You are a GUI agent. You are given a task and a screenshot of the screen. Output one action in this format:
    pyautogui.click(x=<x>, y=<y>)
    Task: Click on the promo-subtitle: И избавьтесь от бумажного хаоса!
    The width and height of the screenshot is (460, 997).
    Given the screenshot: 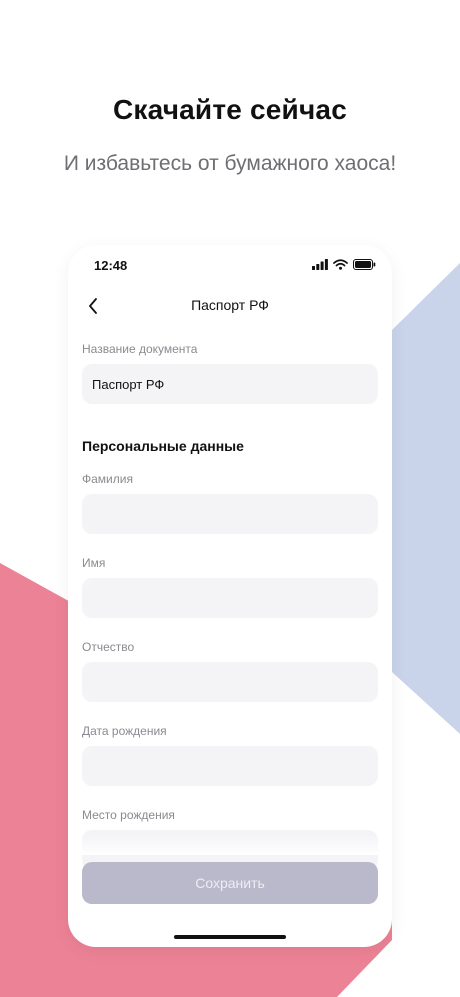 What is the action you would take?
    pyautogui.click(x=230, y=163)
    